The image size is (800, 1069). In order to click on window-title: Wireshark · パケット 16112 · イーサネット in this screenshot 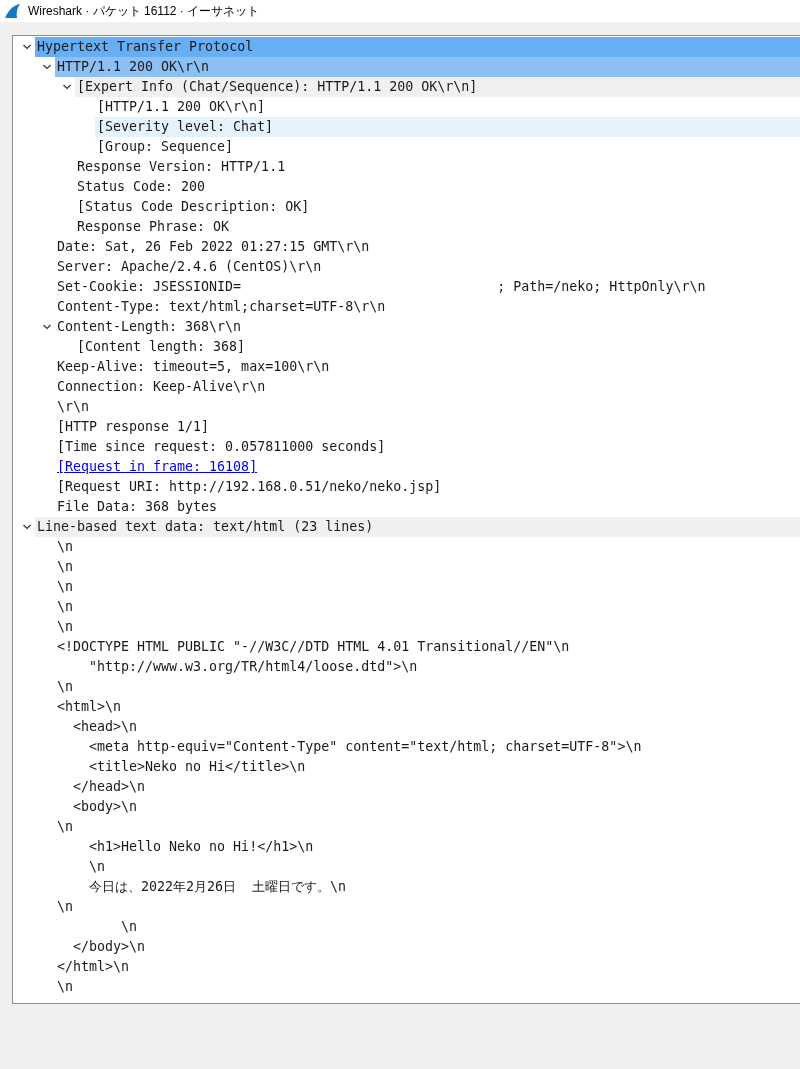, I will do `click(144, 11)`.